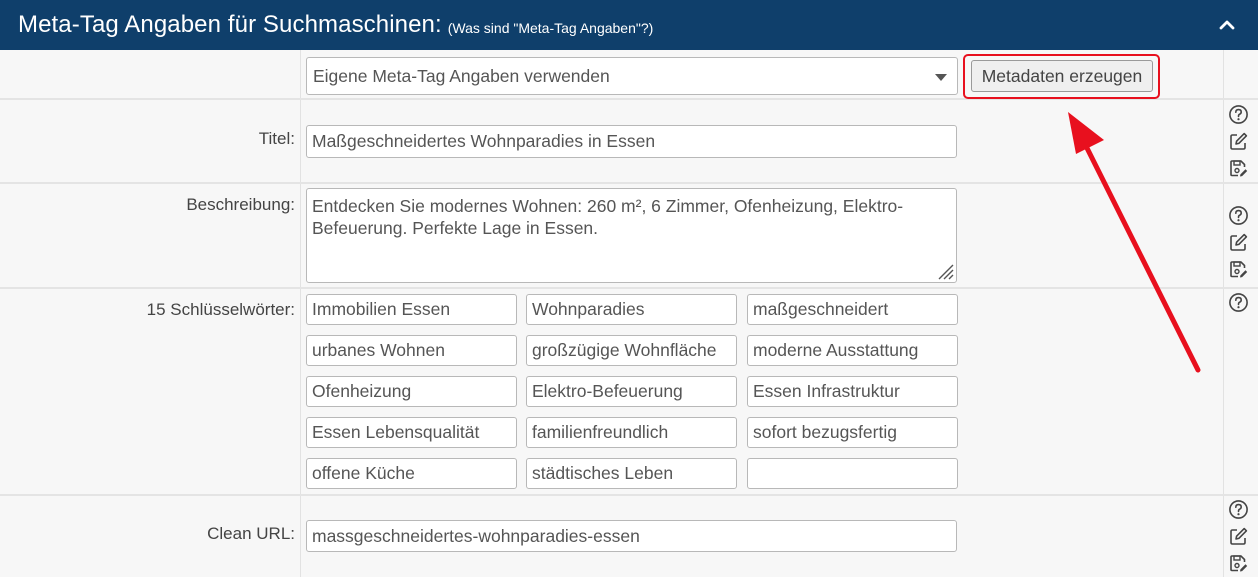 The width and height of the screenshot is (1258, 577). I want to click on meta-mode-value: Eigene Meta-Tag Angaben verwenden, so click(461, 75).